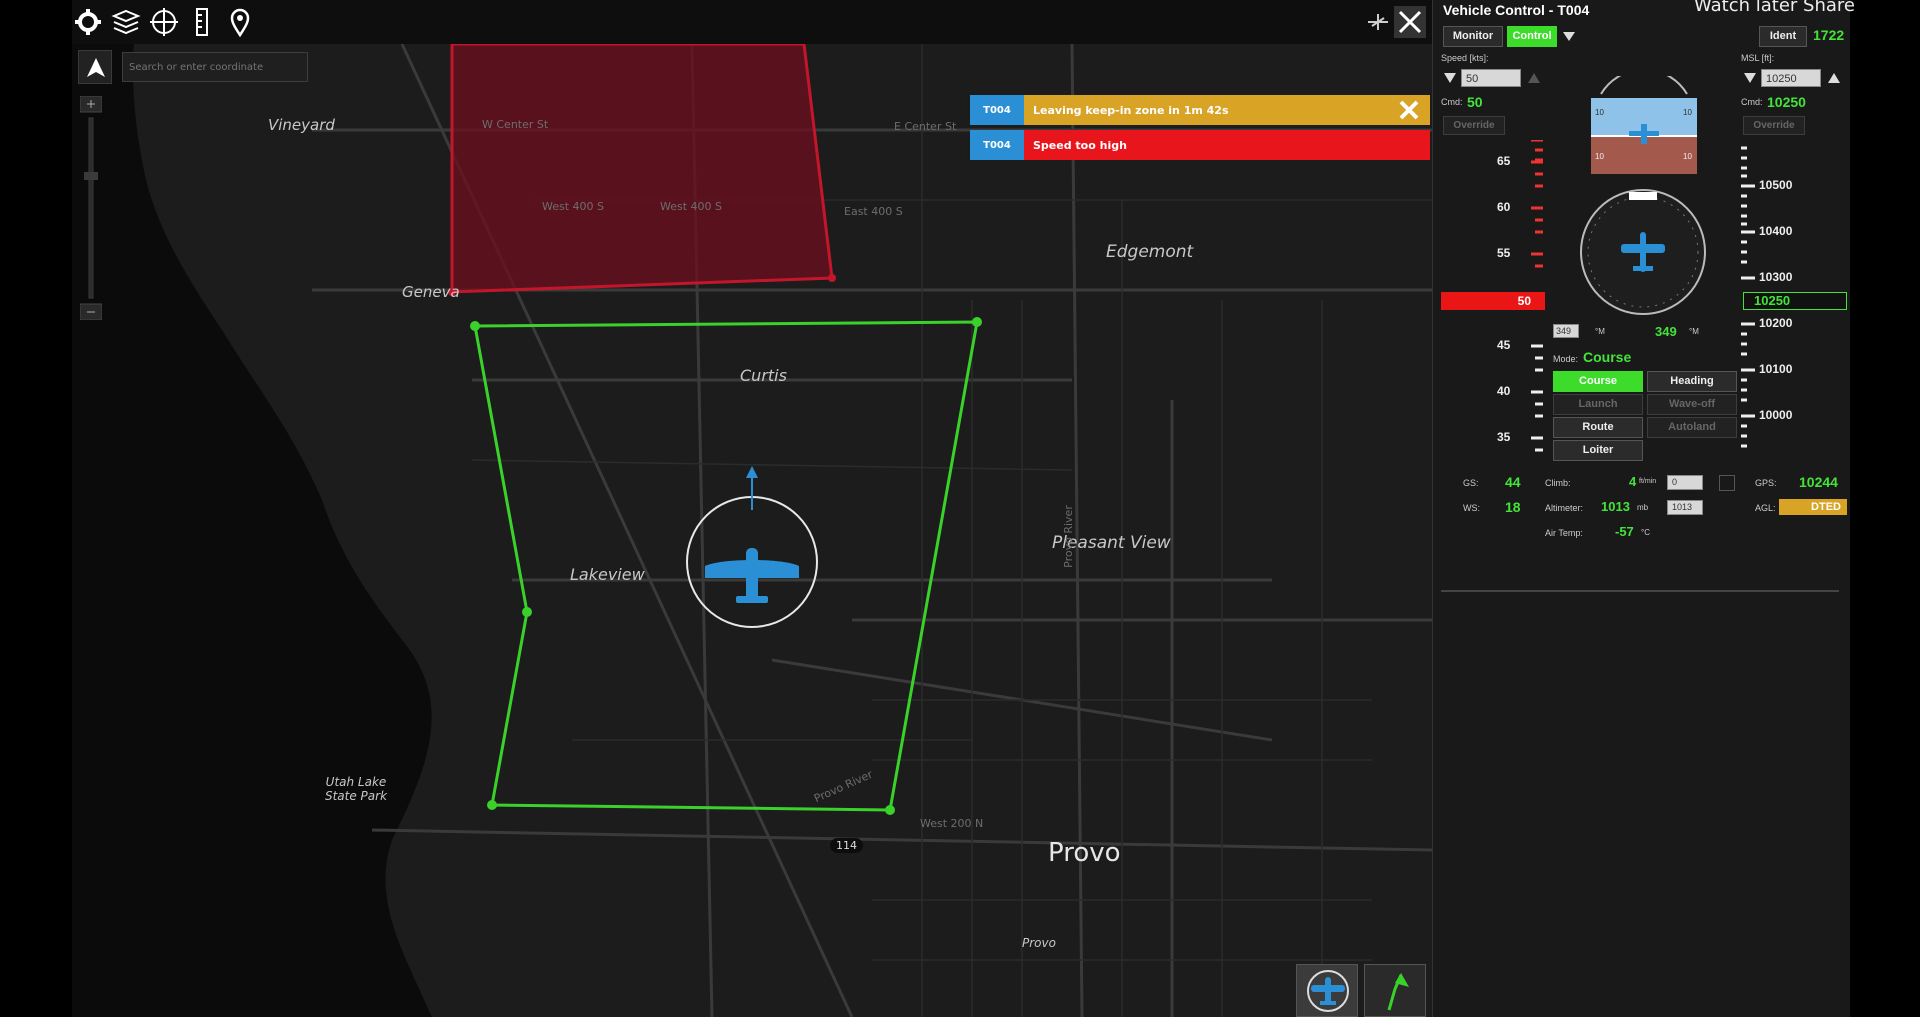 The width and height of the screenshot is (1920, 1017). I want to click on aircraft-icon, so click(1328, 991).